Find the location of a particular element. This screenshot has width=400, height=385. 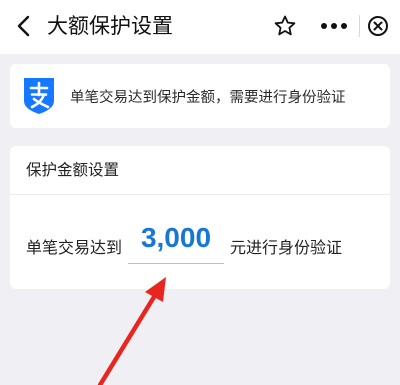

close-button is located at coordinates (378, 26).